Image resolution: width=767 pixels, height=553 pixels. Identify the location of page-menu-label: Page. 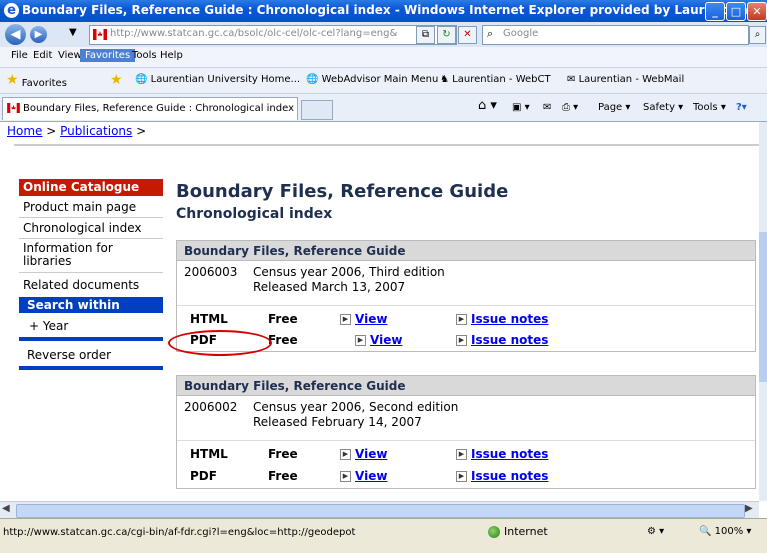
(610, 107).